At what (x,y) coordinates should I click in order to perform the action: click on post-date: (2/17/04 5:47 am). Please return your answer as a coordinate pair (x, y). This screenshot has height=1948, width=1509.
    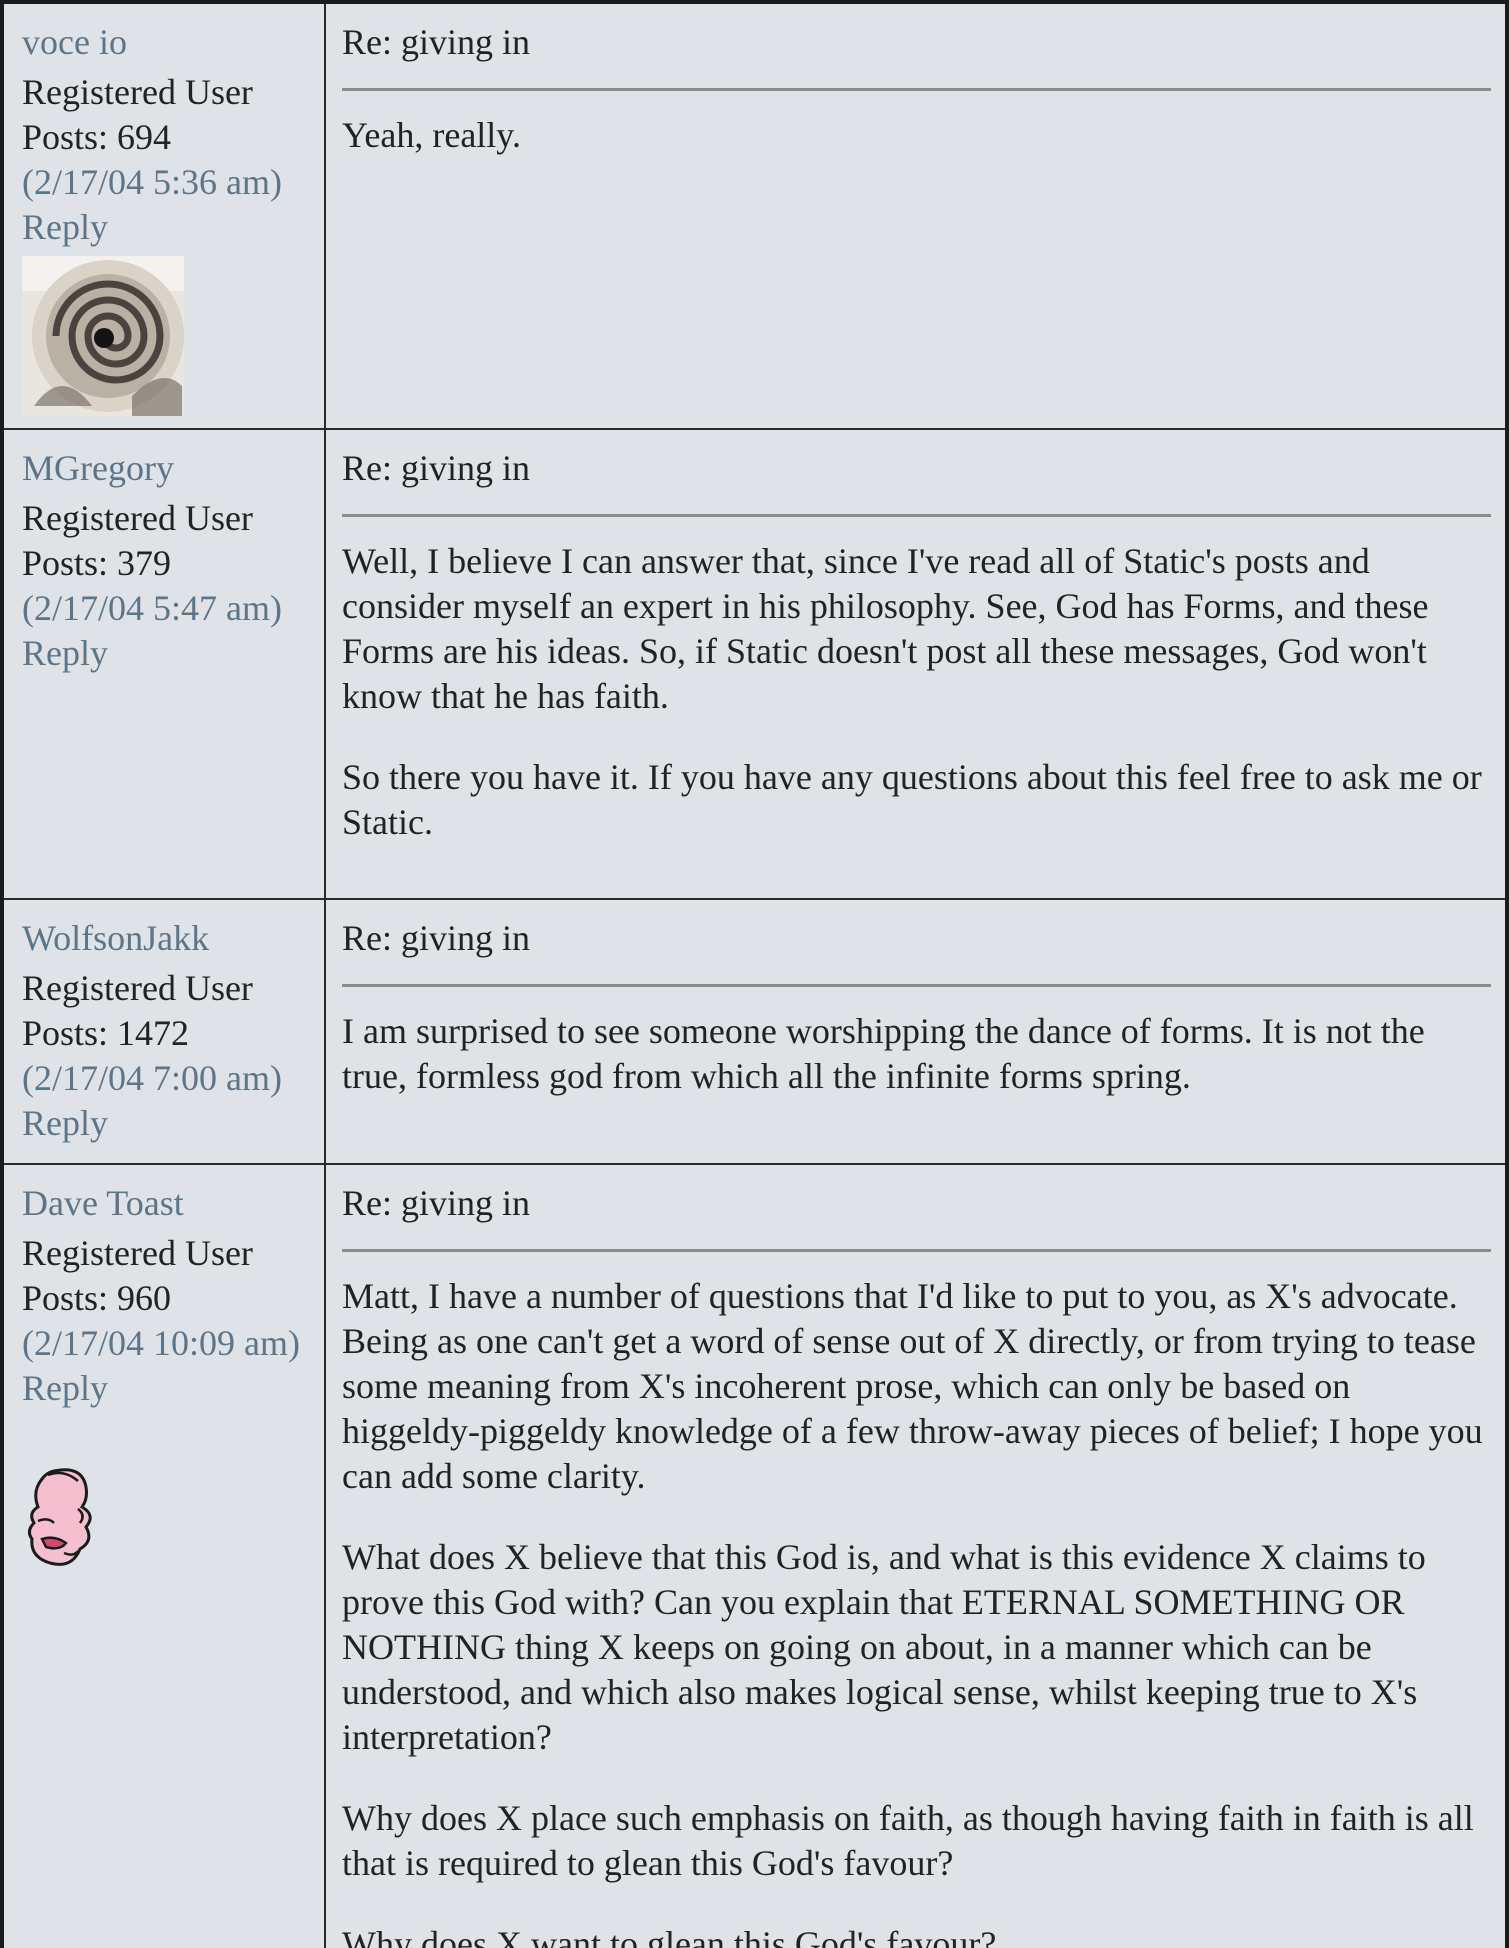
    Looking at the image, I should click on (152, 608).